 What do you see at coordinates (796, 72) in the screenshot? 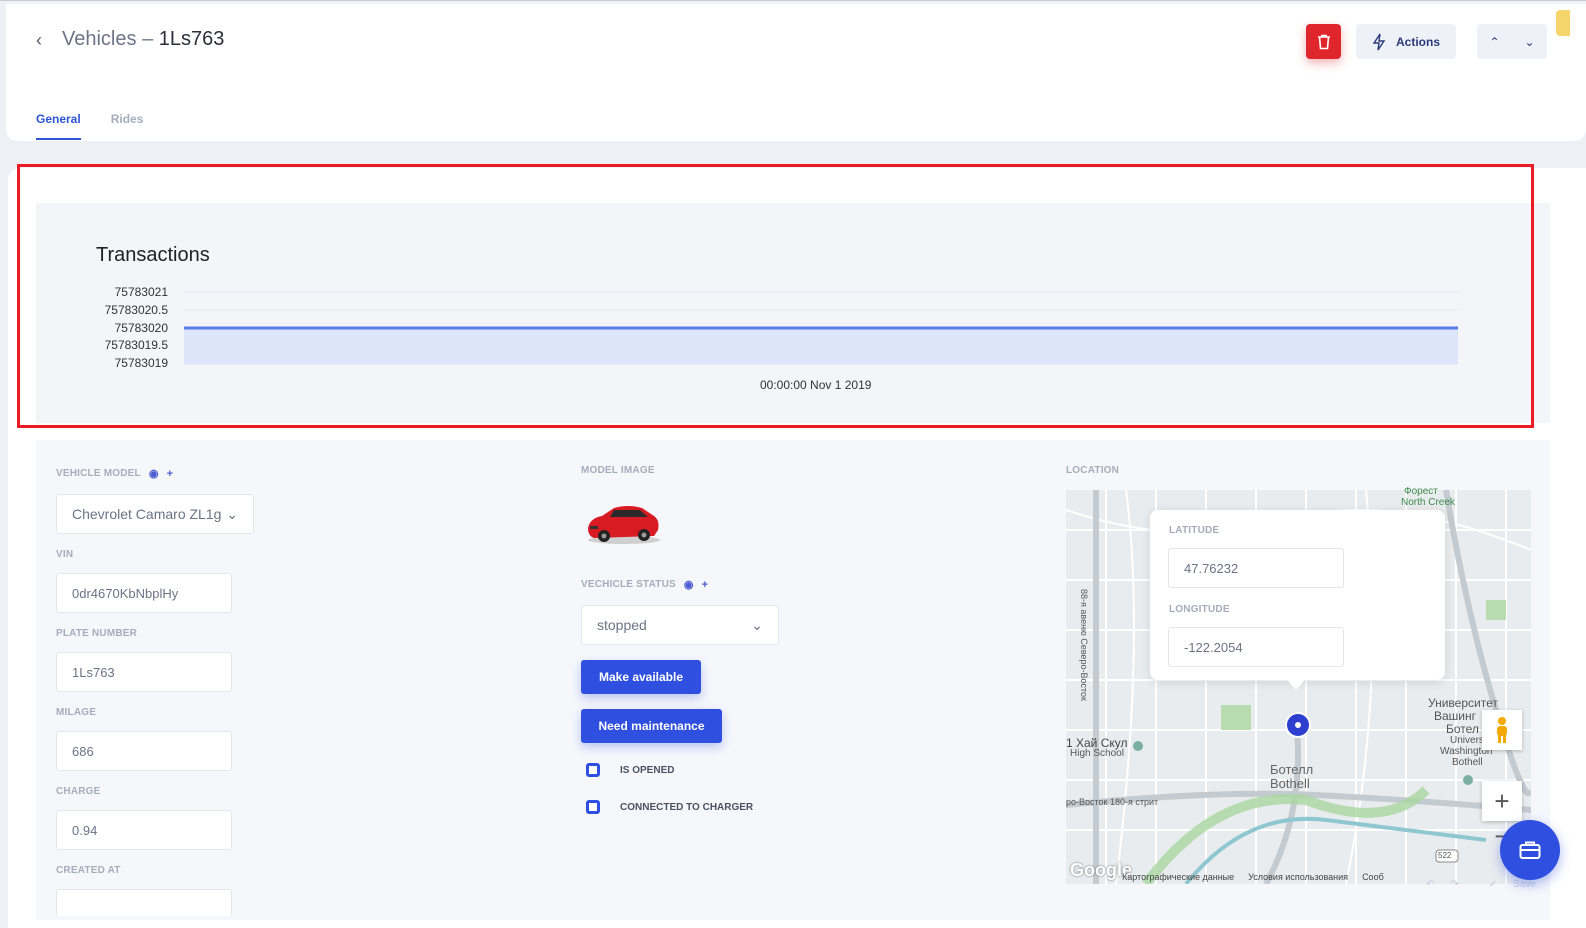
I see `page-header` at bounding box center [796, 72].